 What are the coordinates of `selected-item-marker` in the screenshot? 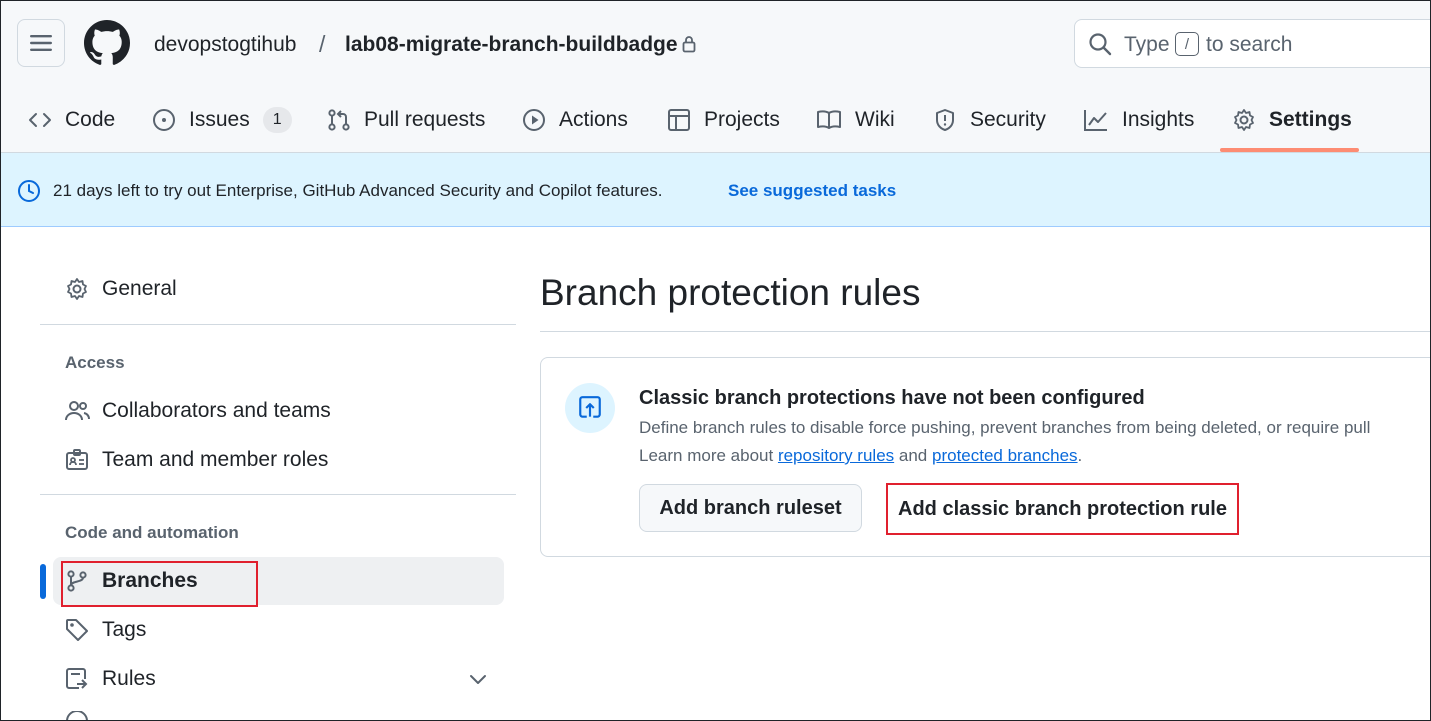 It's located at (43, 581).